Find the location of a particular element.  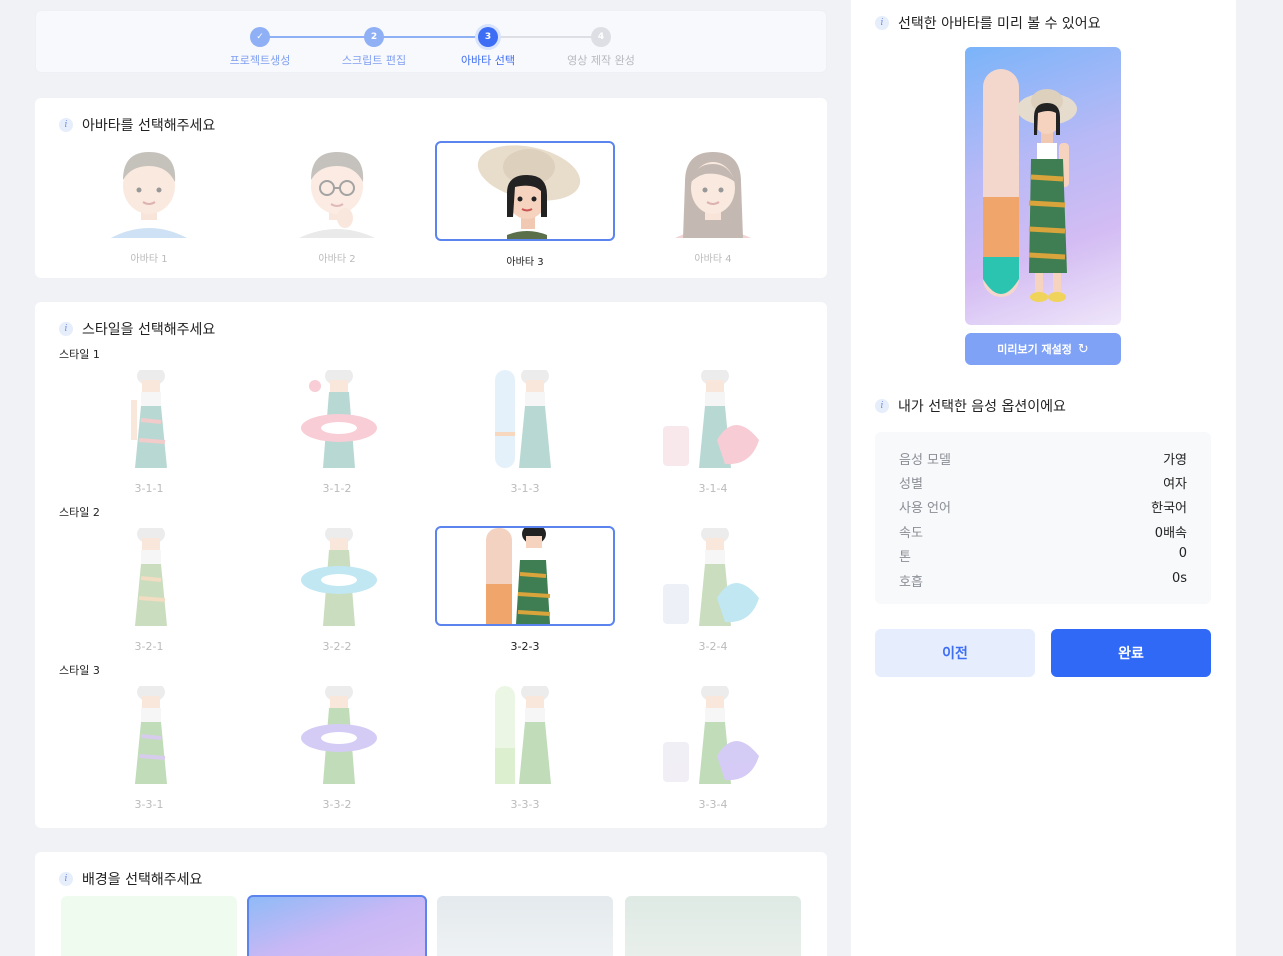

section-title: i 선택한 아바타를 미리 볼 수 있어요 is located at coordinates (988, 23).